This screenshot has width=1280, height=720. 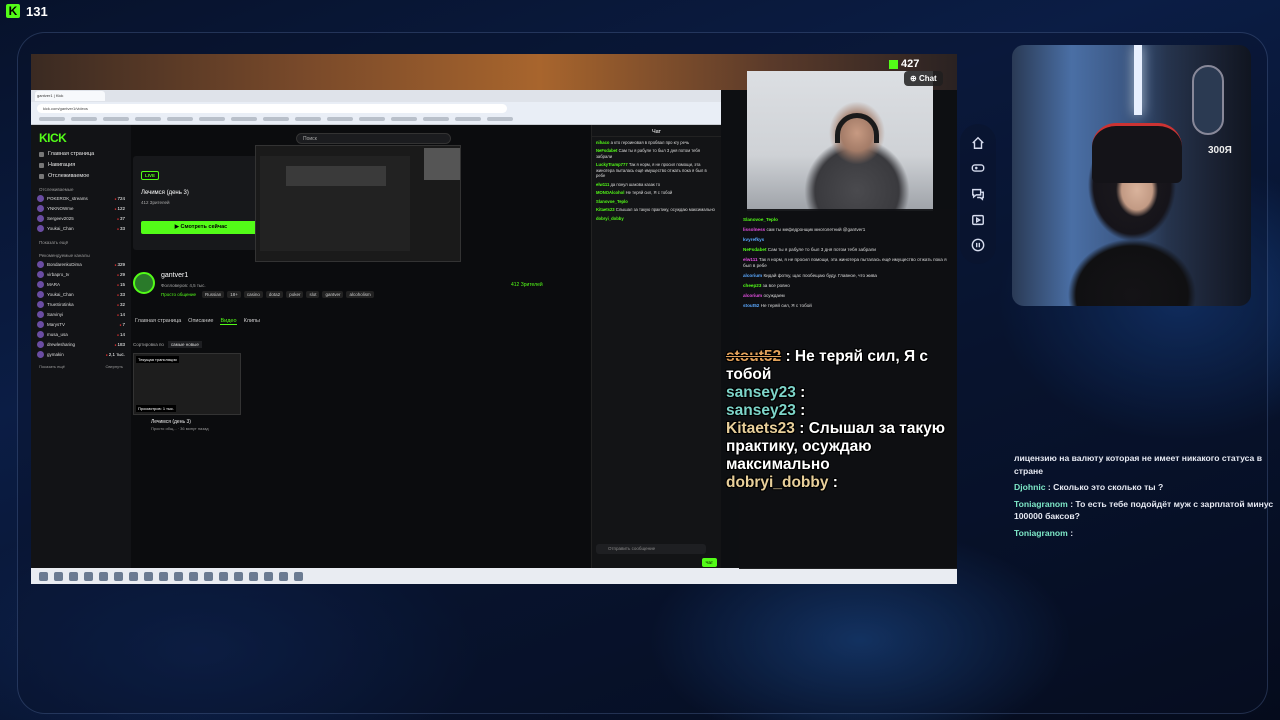 I want to click on address-bar: kick.com/gantver1/videos, so click(x=272, y=108).